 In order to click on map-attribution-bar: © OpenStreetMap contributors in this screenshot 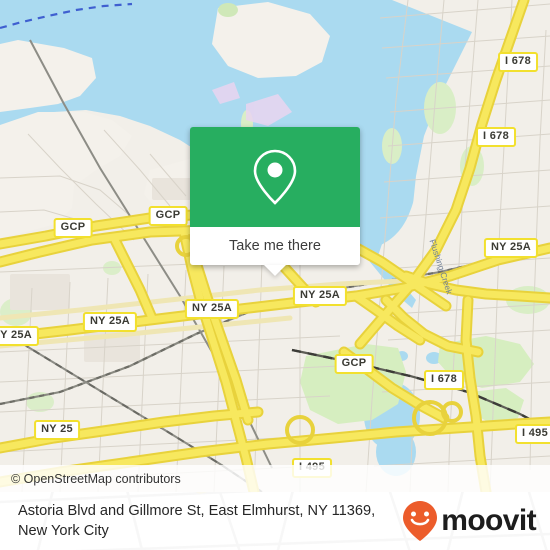, I will do `click(275, 478)`.